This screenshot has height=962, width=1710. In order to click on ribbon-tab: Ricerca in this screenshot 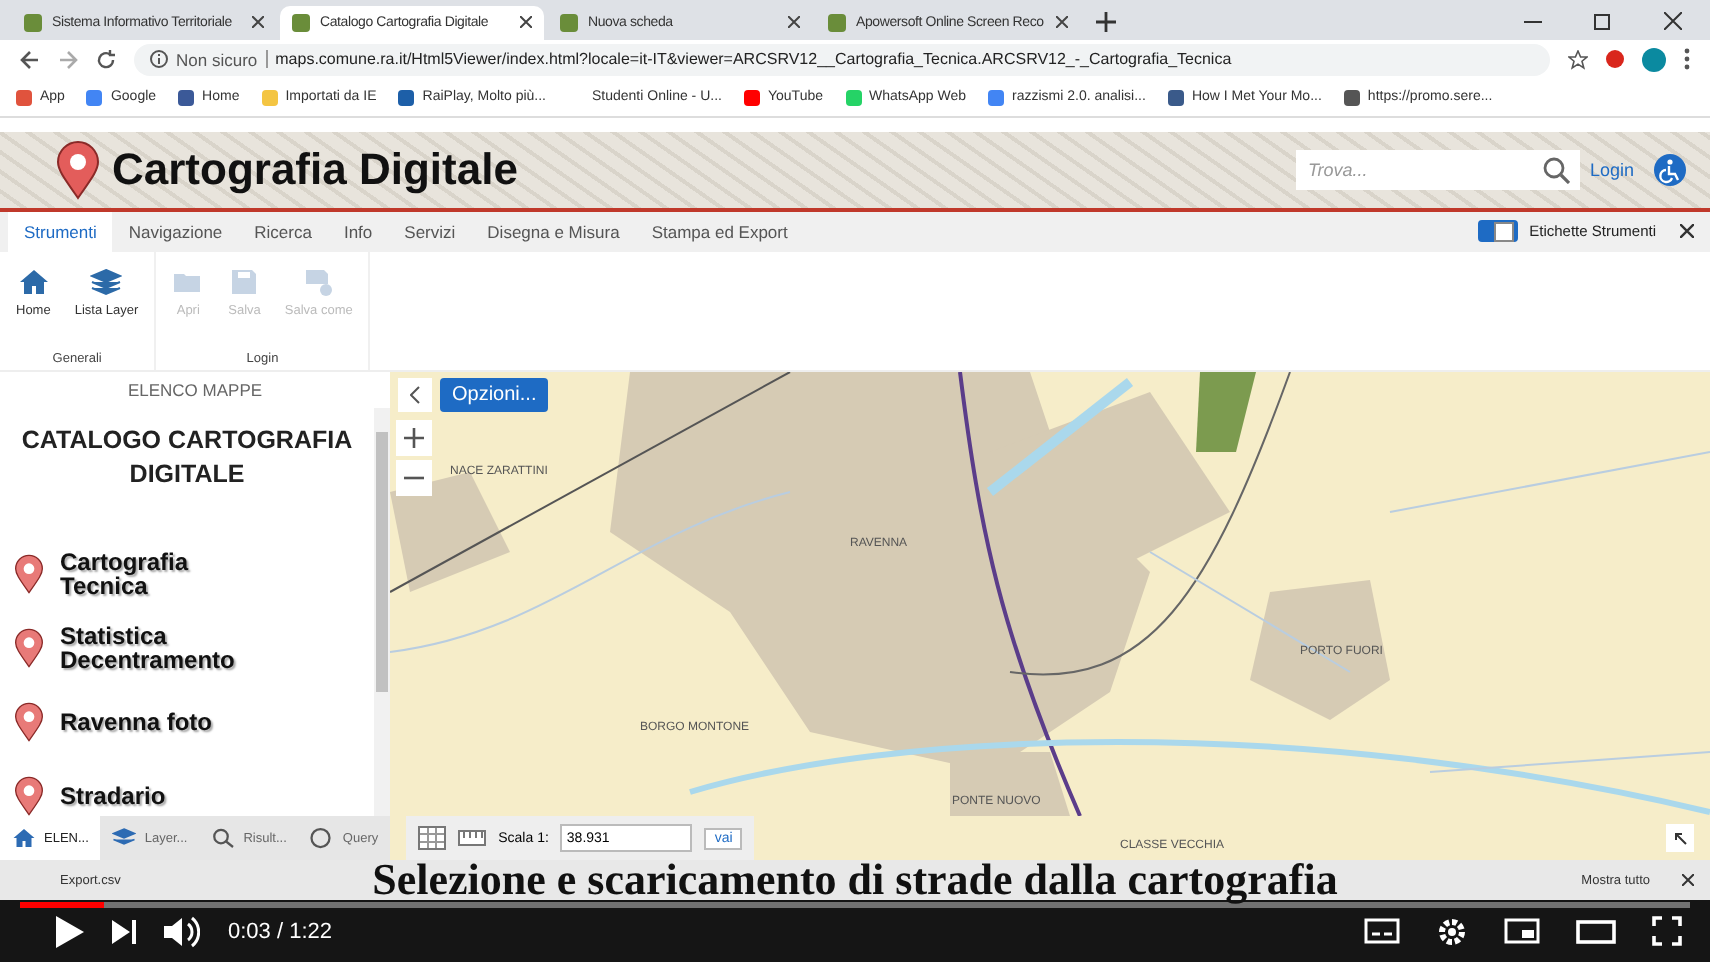, I will do `click(283, 231)`.